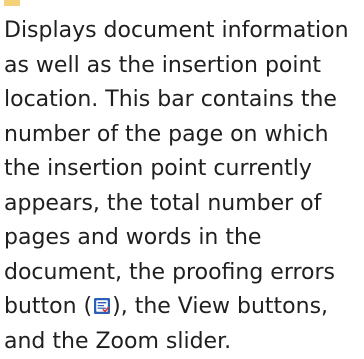  I want to click on top-marker, so click(12, 3).